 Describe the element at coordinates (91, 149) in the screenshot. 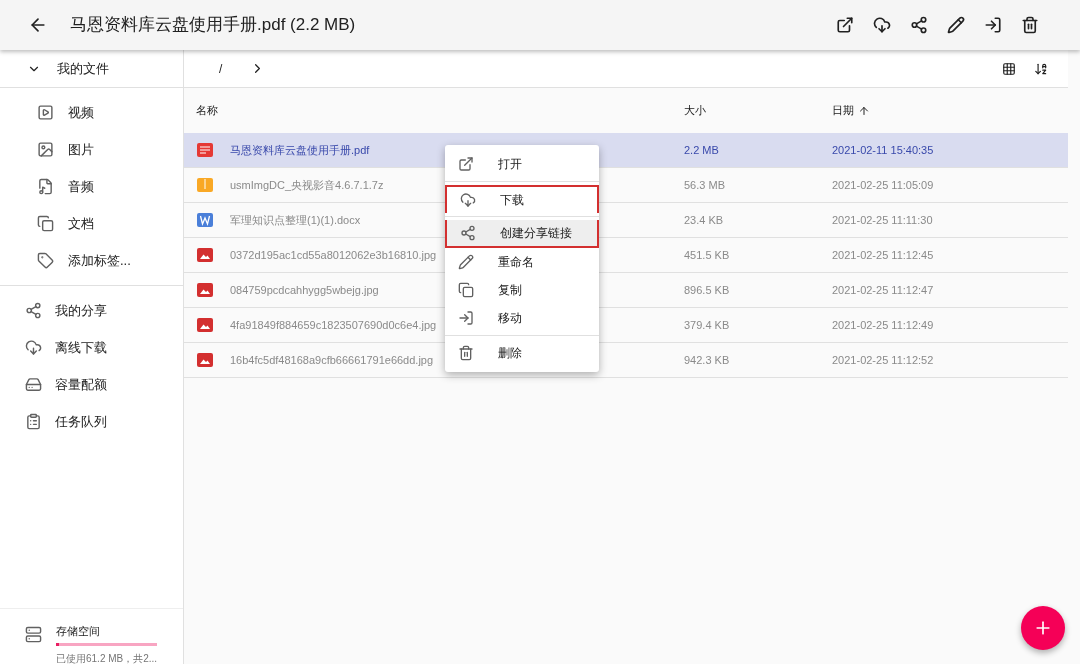

I see `sidebar-item: 图片` at that location.